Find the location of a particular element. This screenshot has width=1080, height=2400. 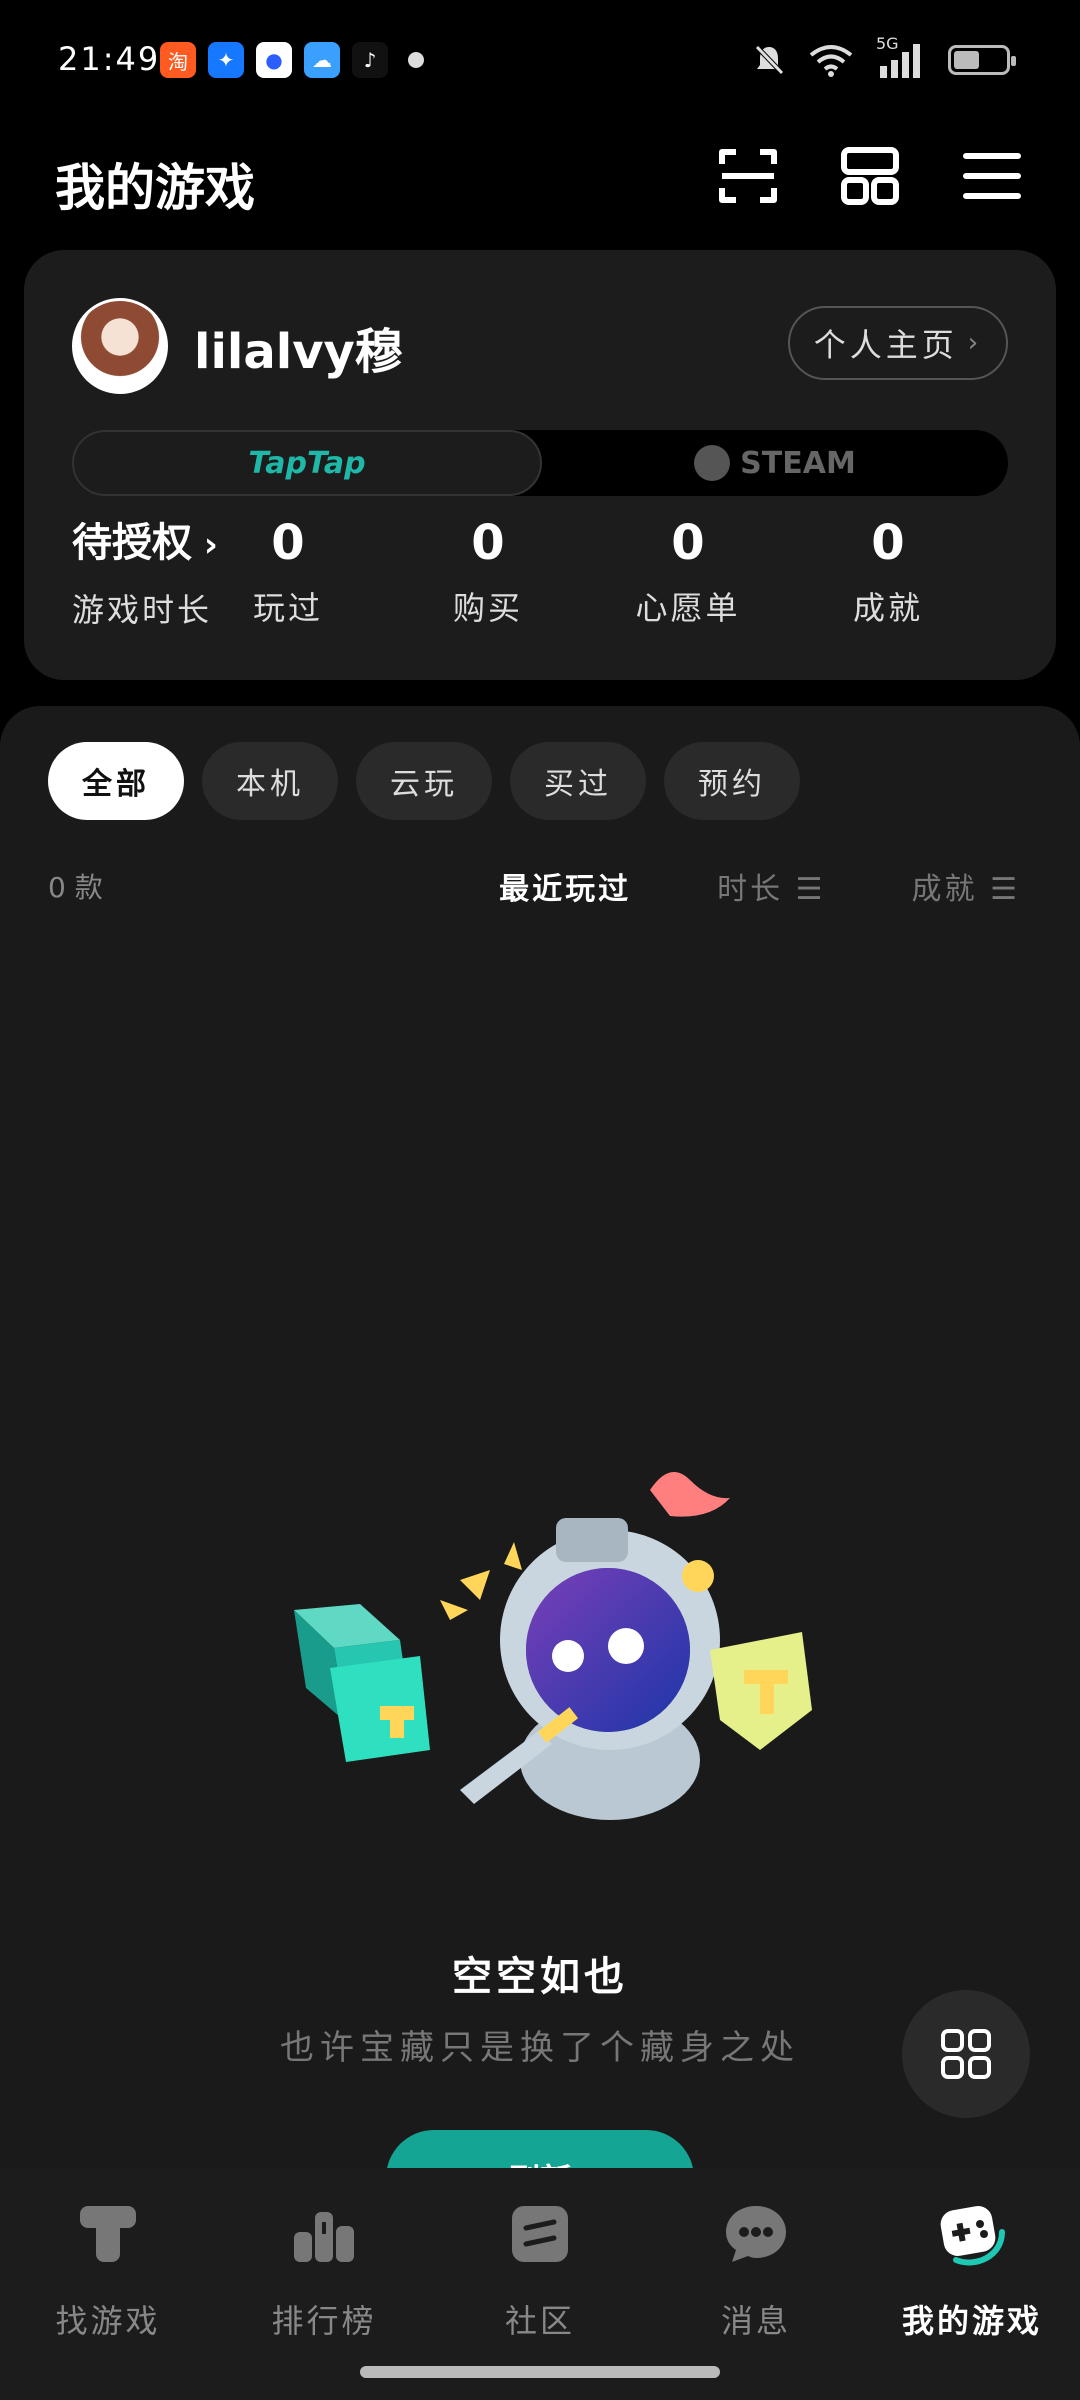

stat-wishlist-value: 0 is located at coordinates (688, 543).